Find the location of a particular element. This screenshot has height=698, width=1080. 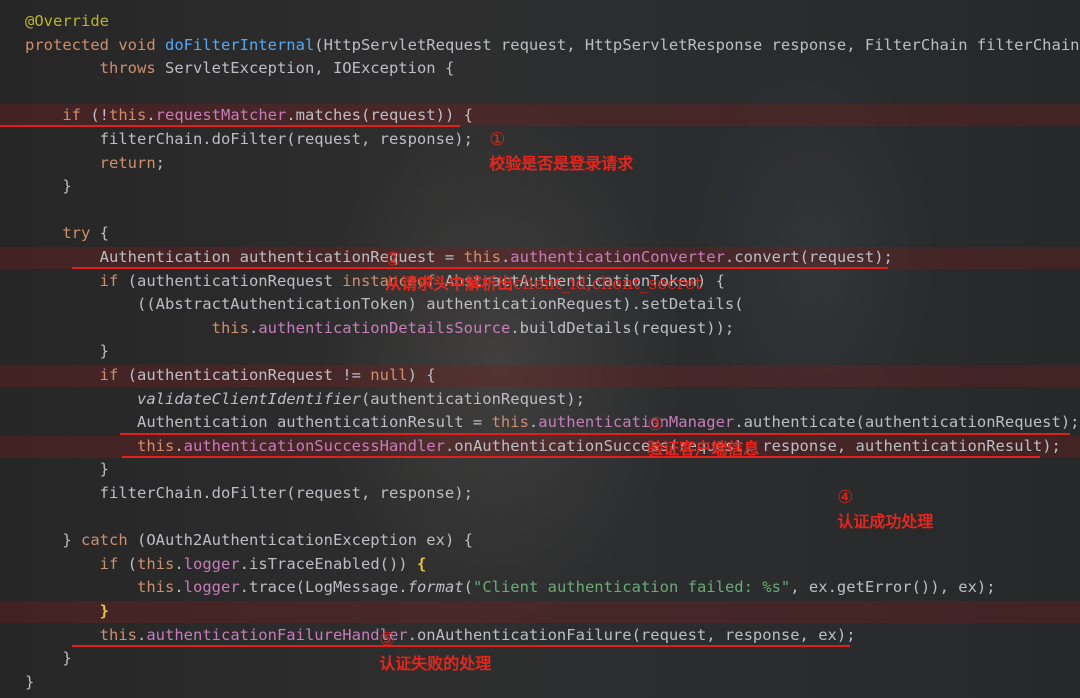

annotation-2-text: 从请求头中解析出 is located at coordinates (449, 283).